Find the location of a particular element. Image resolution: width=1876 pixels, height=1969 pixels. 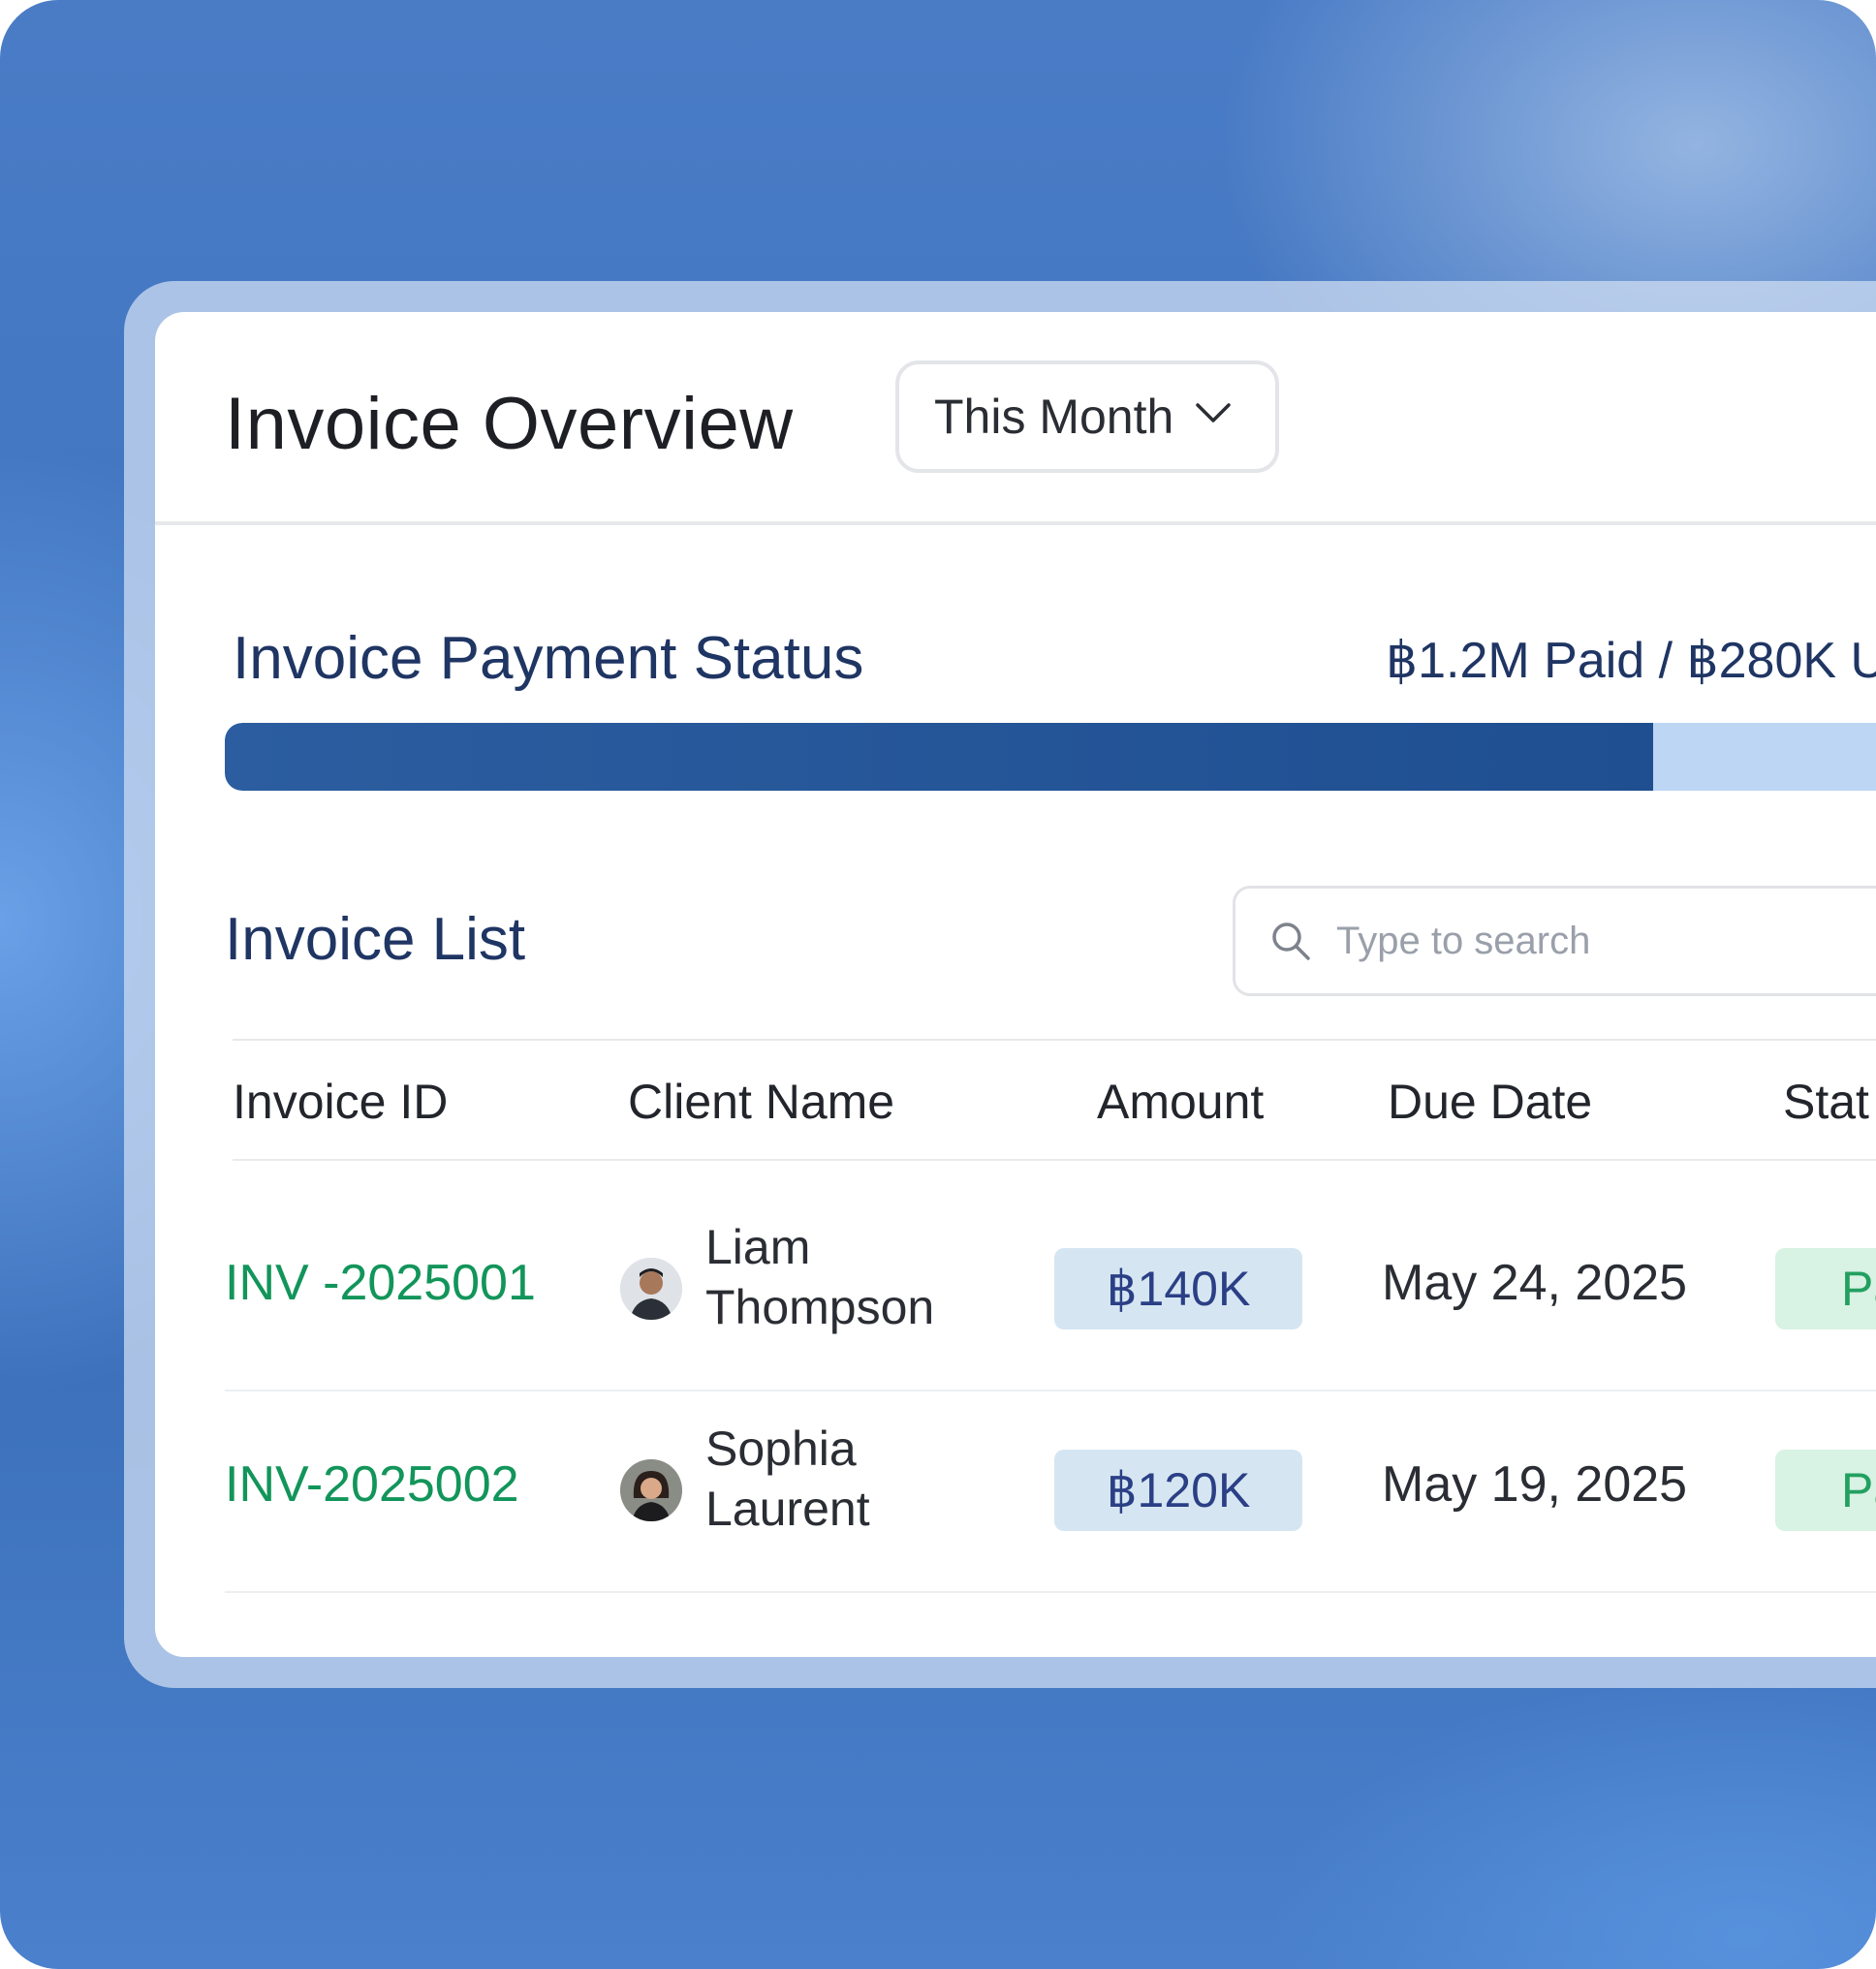

column-header-status: Stat is located at coordinates (1826, 1102).